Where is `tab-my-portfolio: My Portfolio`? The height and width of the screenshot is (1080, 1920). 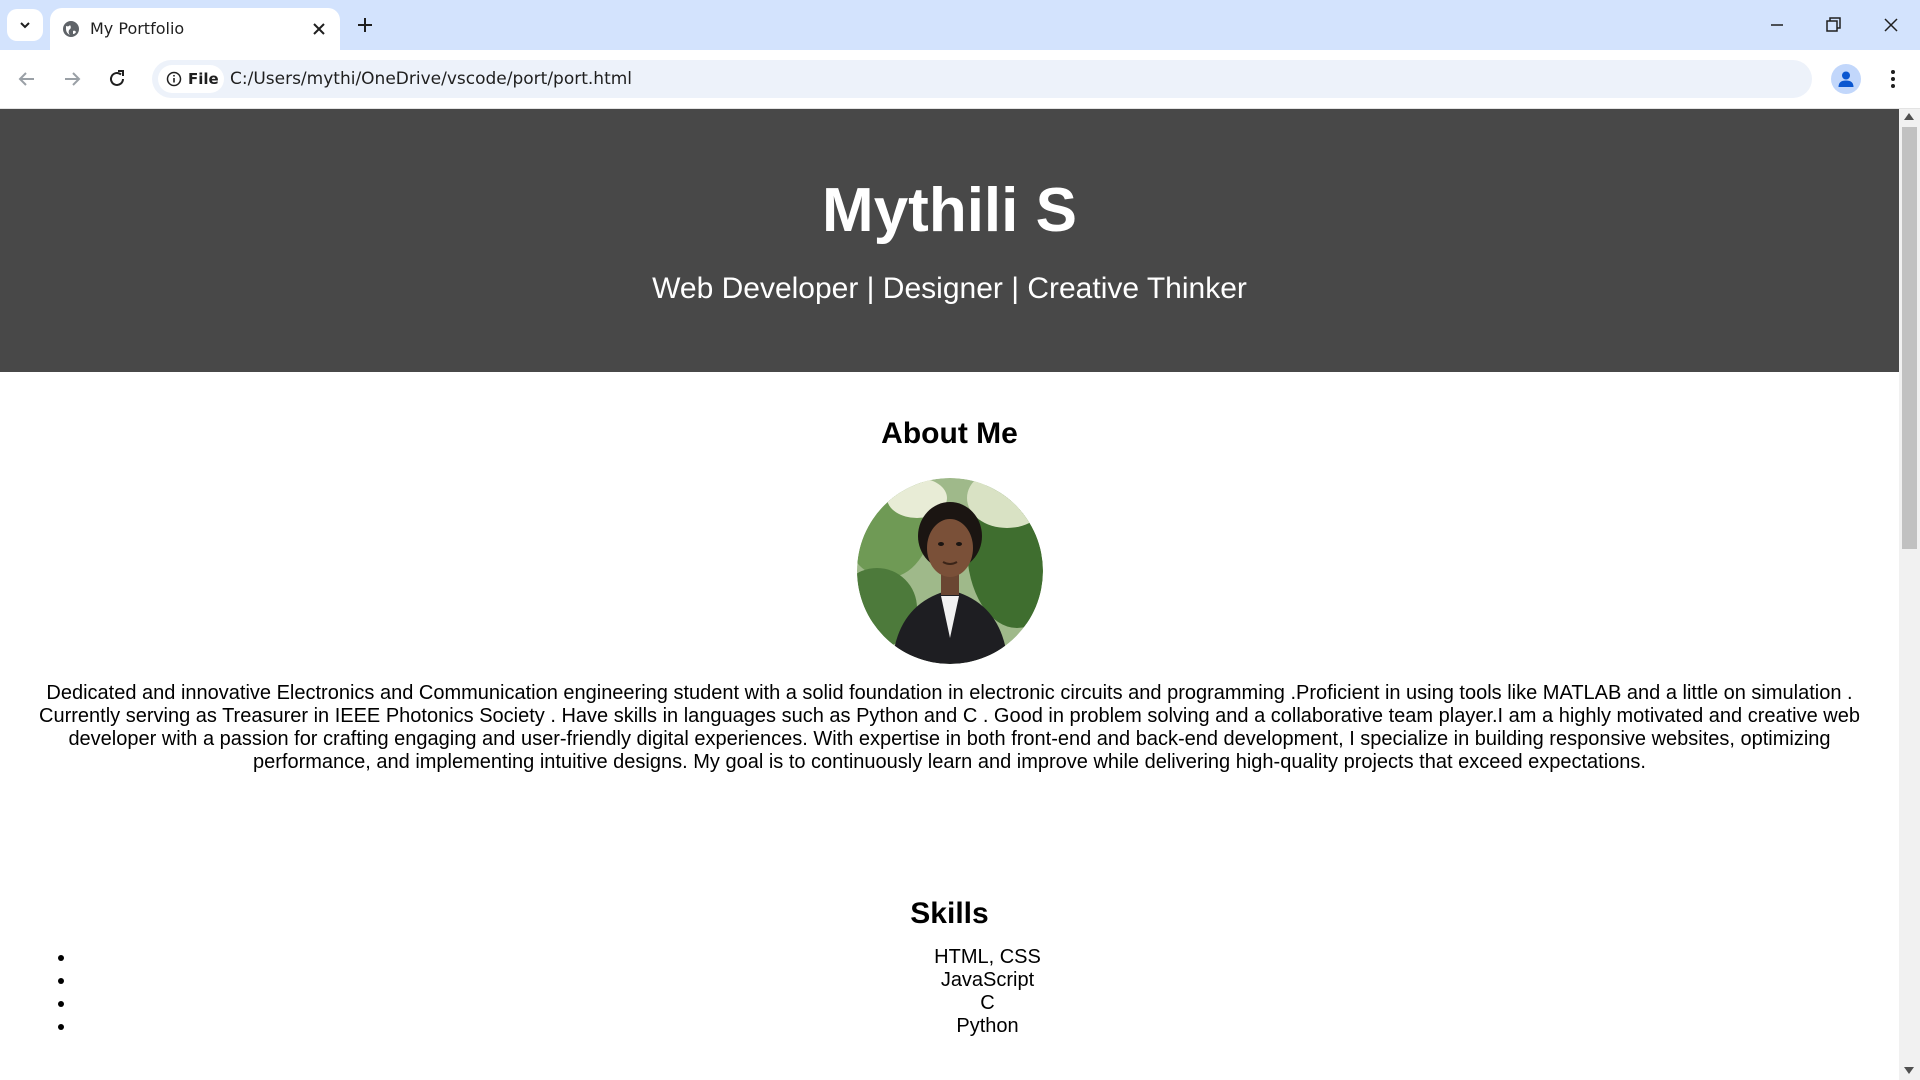
tab-my-portfolio: My Portfolio is located at coordinates (195, 29).